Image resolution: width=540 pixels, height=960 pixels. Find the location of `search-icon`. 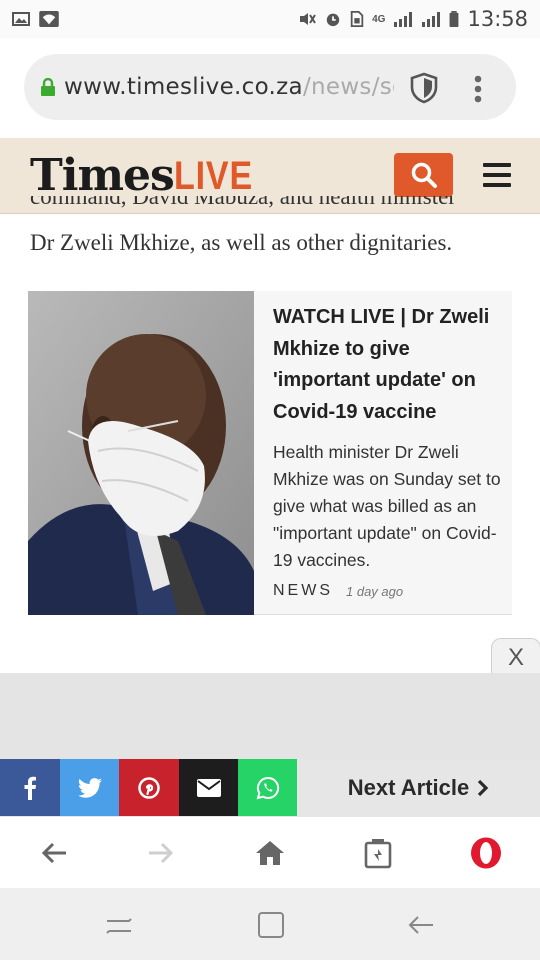

search-icon is located at coordinates (424, 175).